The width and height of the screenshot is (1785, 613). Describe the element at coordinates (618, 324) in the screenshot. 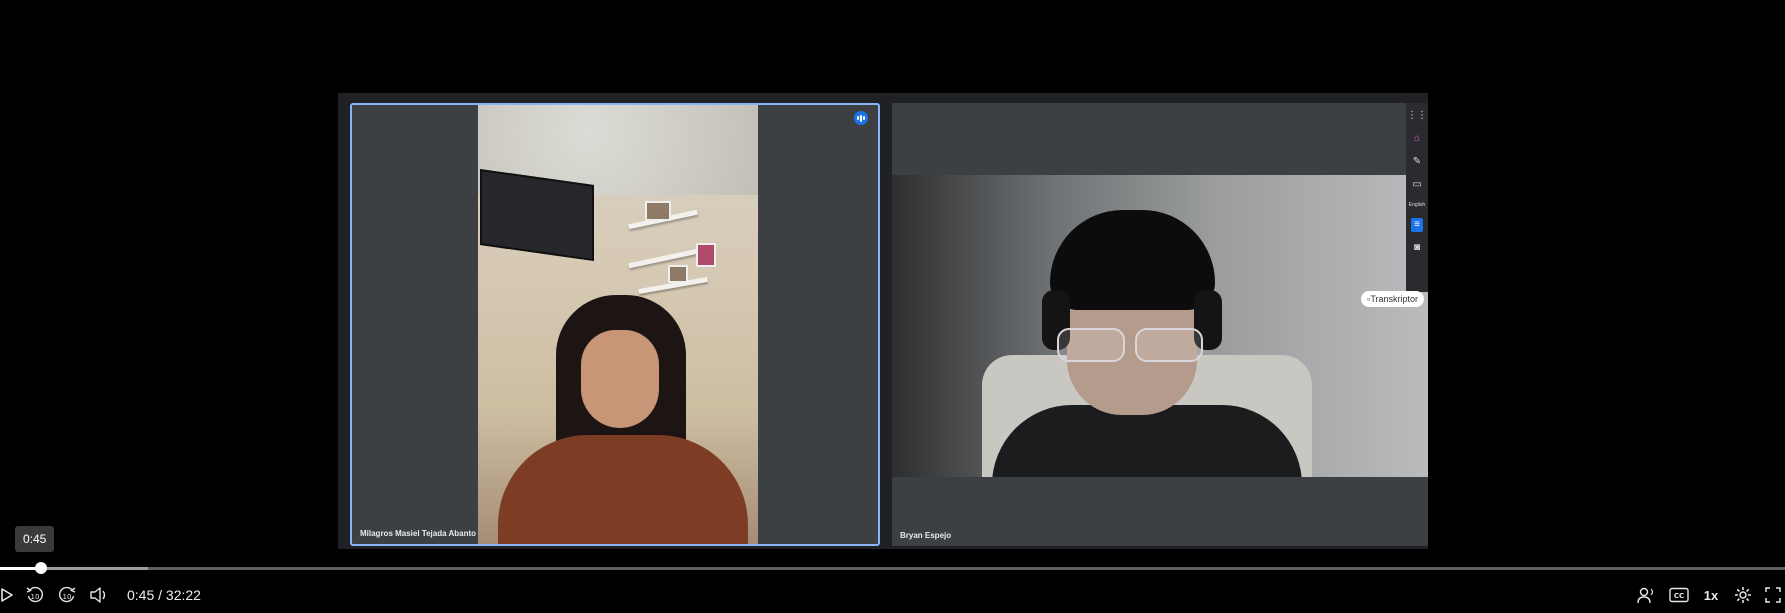

I see `participant-video-left` at that location.